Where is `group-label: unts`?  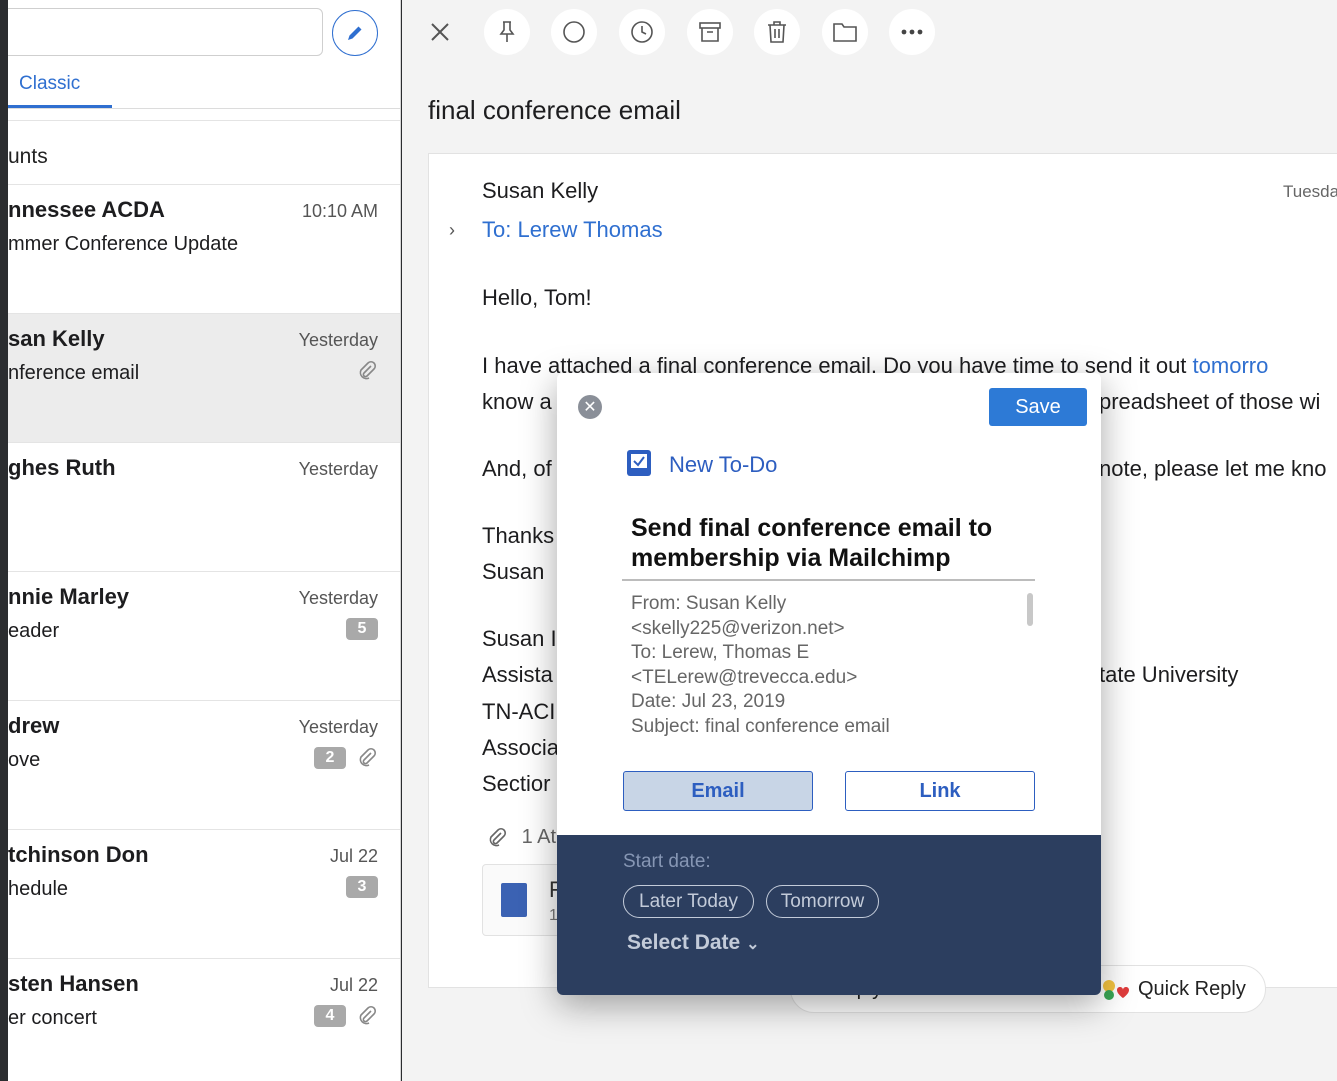
group-label: unts is located at coordinates (28, 156).